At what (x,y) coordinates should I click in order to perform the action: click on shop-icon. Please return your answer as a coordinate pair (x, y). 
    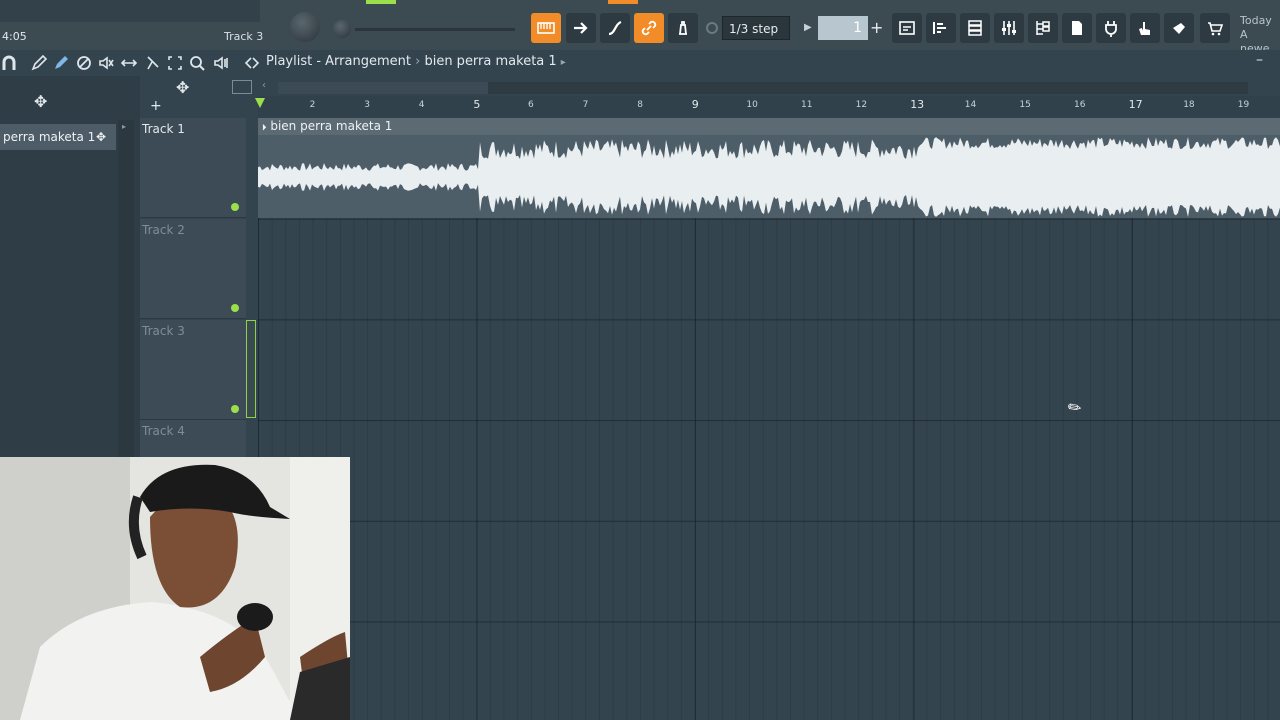
    Looking at the image, I should click on (1216, 29).